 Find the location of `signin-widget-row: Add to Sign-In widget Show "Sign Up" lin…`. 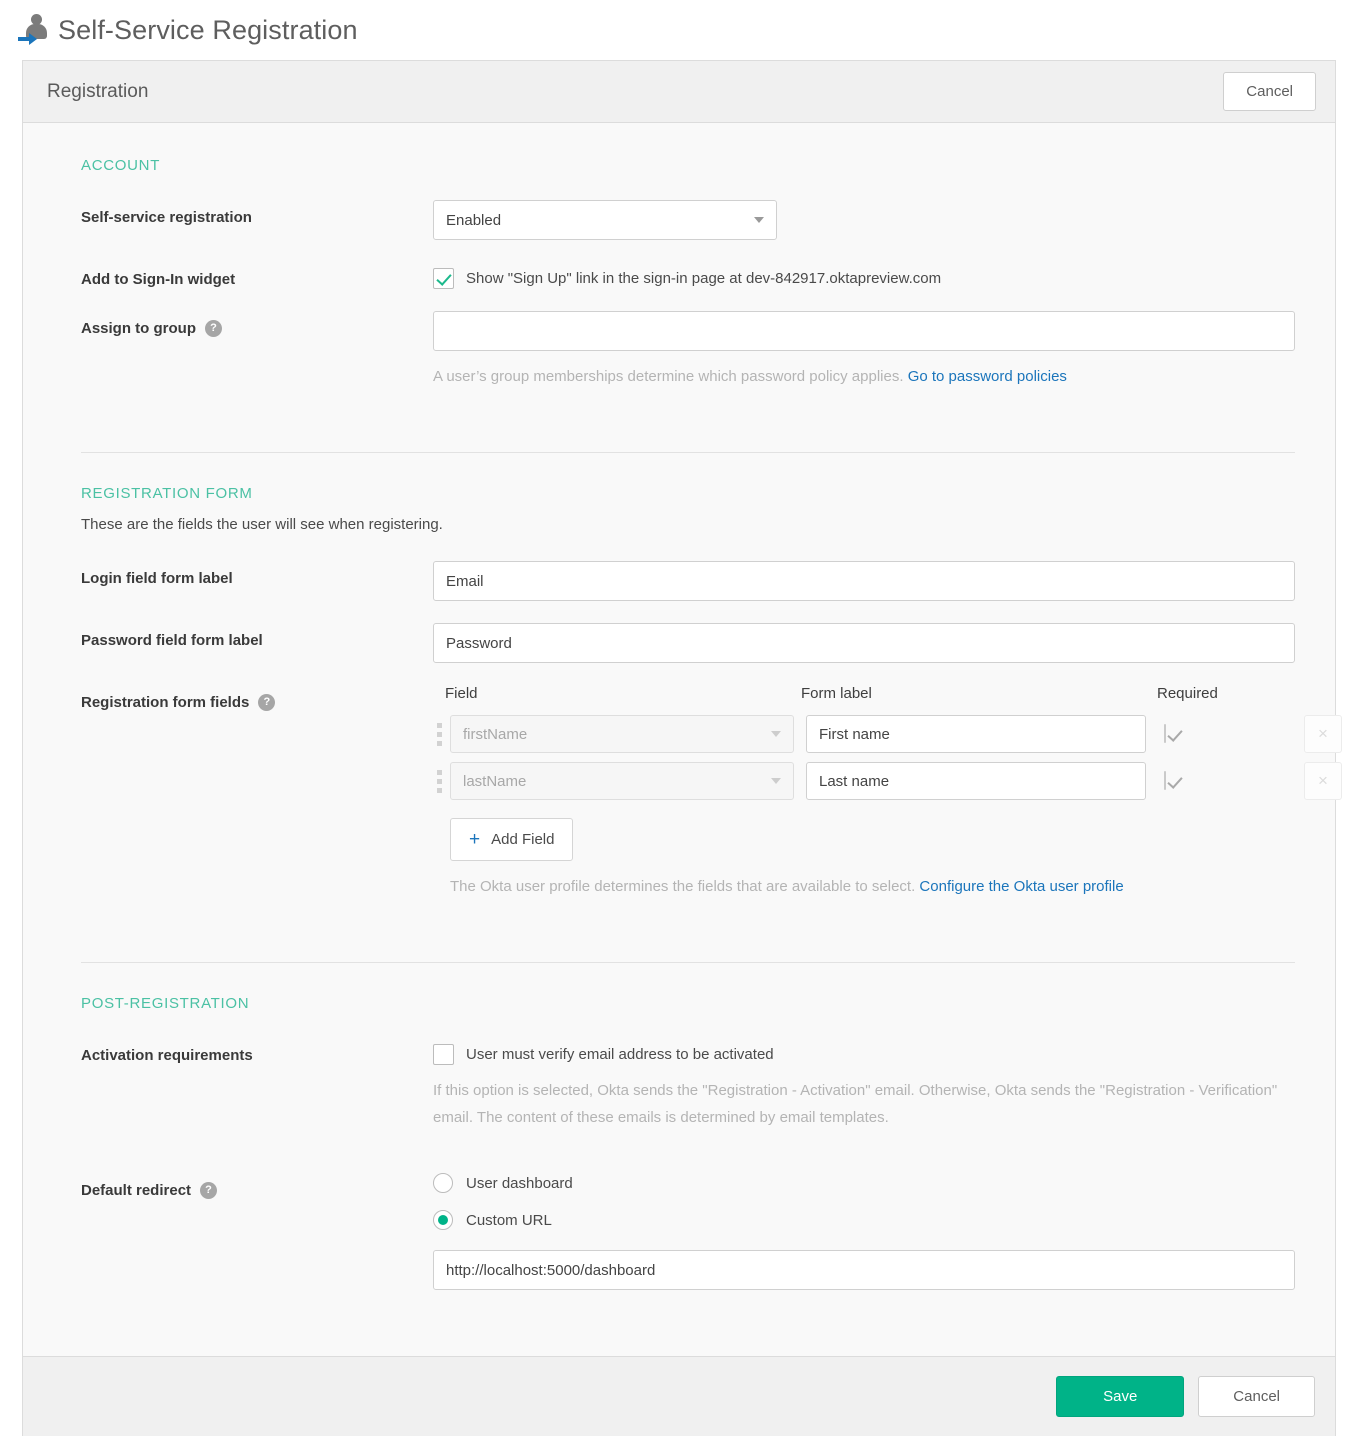

signin-widget-row: Add to Sign-In widget Show "Sign Up" lin… is located at coordinates (677, 275).